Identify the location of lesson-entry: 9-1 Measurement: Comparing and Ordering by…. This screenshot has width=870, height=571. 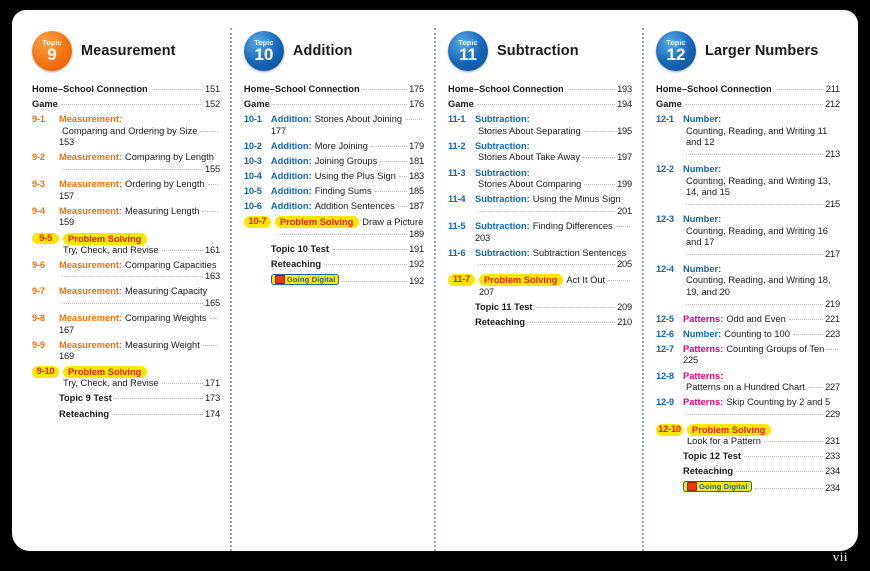
(126, 131).